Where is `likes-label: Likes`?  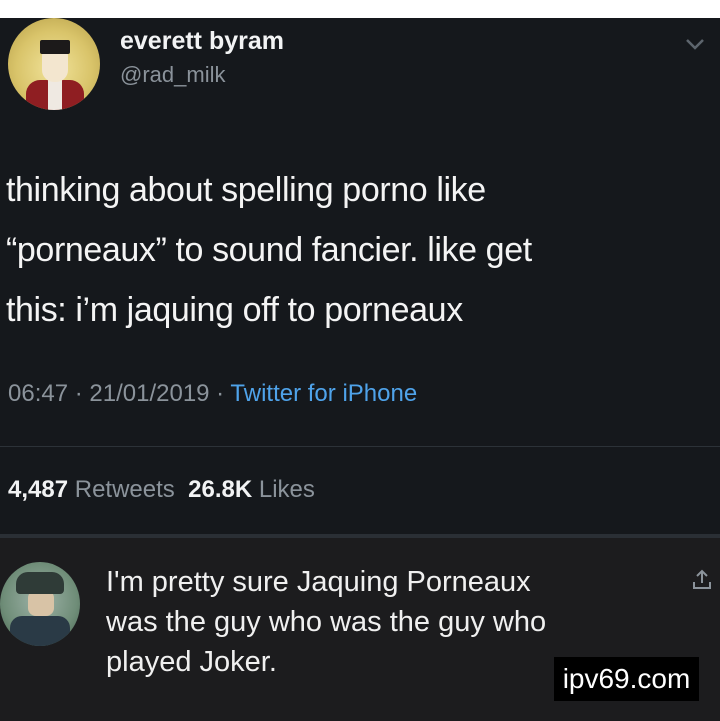 likes-label: Likes is located at coordinates (287, 489).